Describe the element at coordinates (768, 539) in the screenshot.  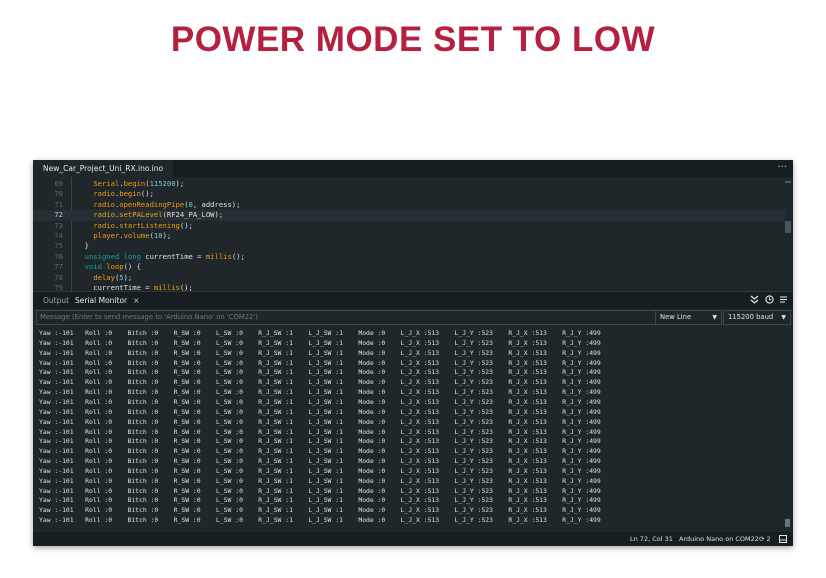
I see `notification-count: 2` at that location.